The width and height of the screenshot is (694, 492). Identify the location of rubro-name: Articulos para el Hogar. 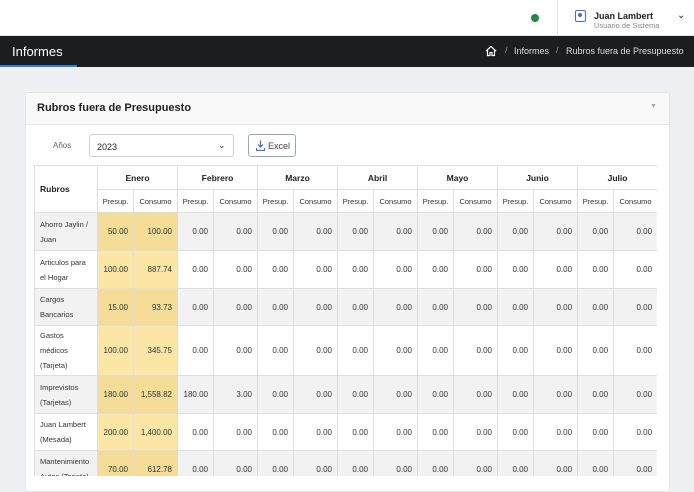
(66, 269).